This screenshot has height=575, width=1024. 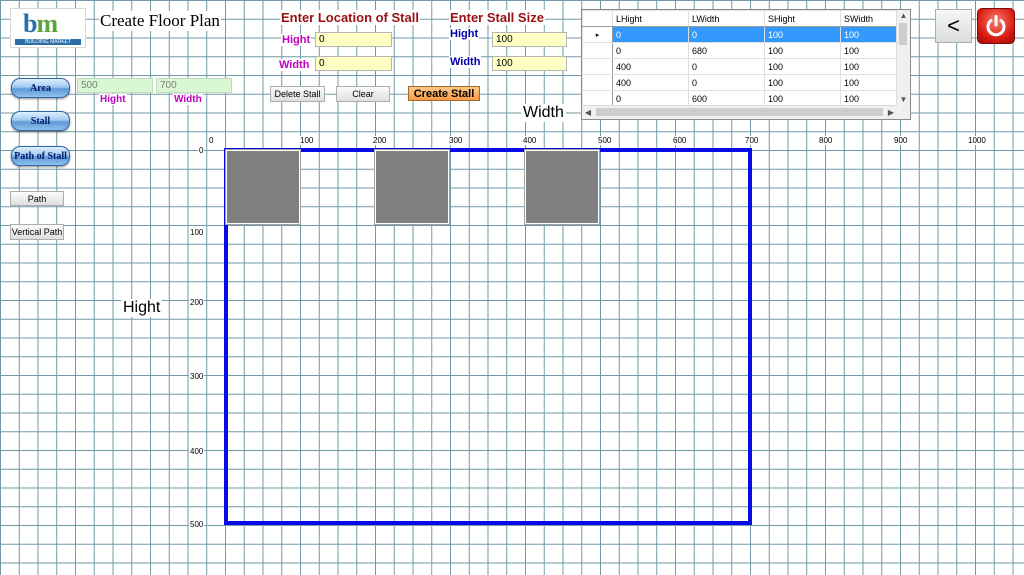 I want to click on logo: bm BUILDING MARKET, so click(x=48, y=28).